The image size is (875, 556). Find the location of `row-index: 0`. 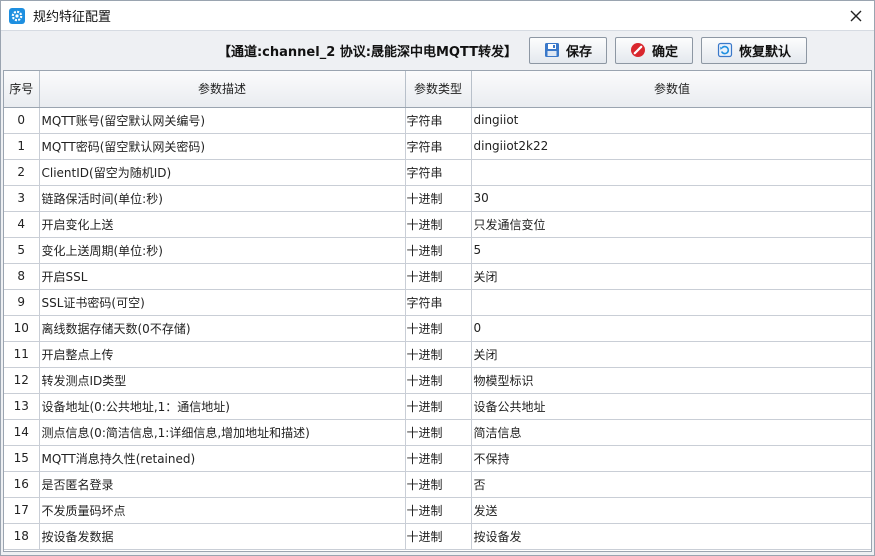

row-index: 0 is located at coordinates (22, 120).